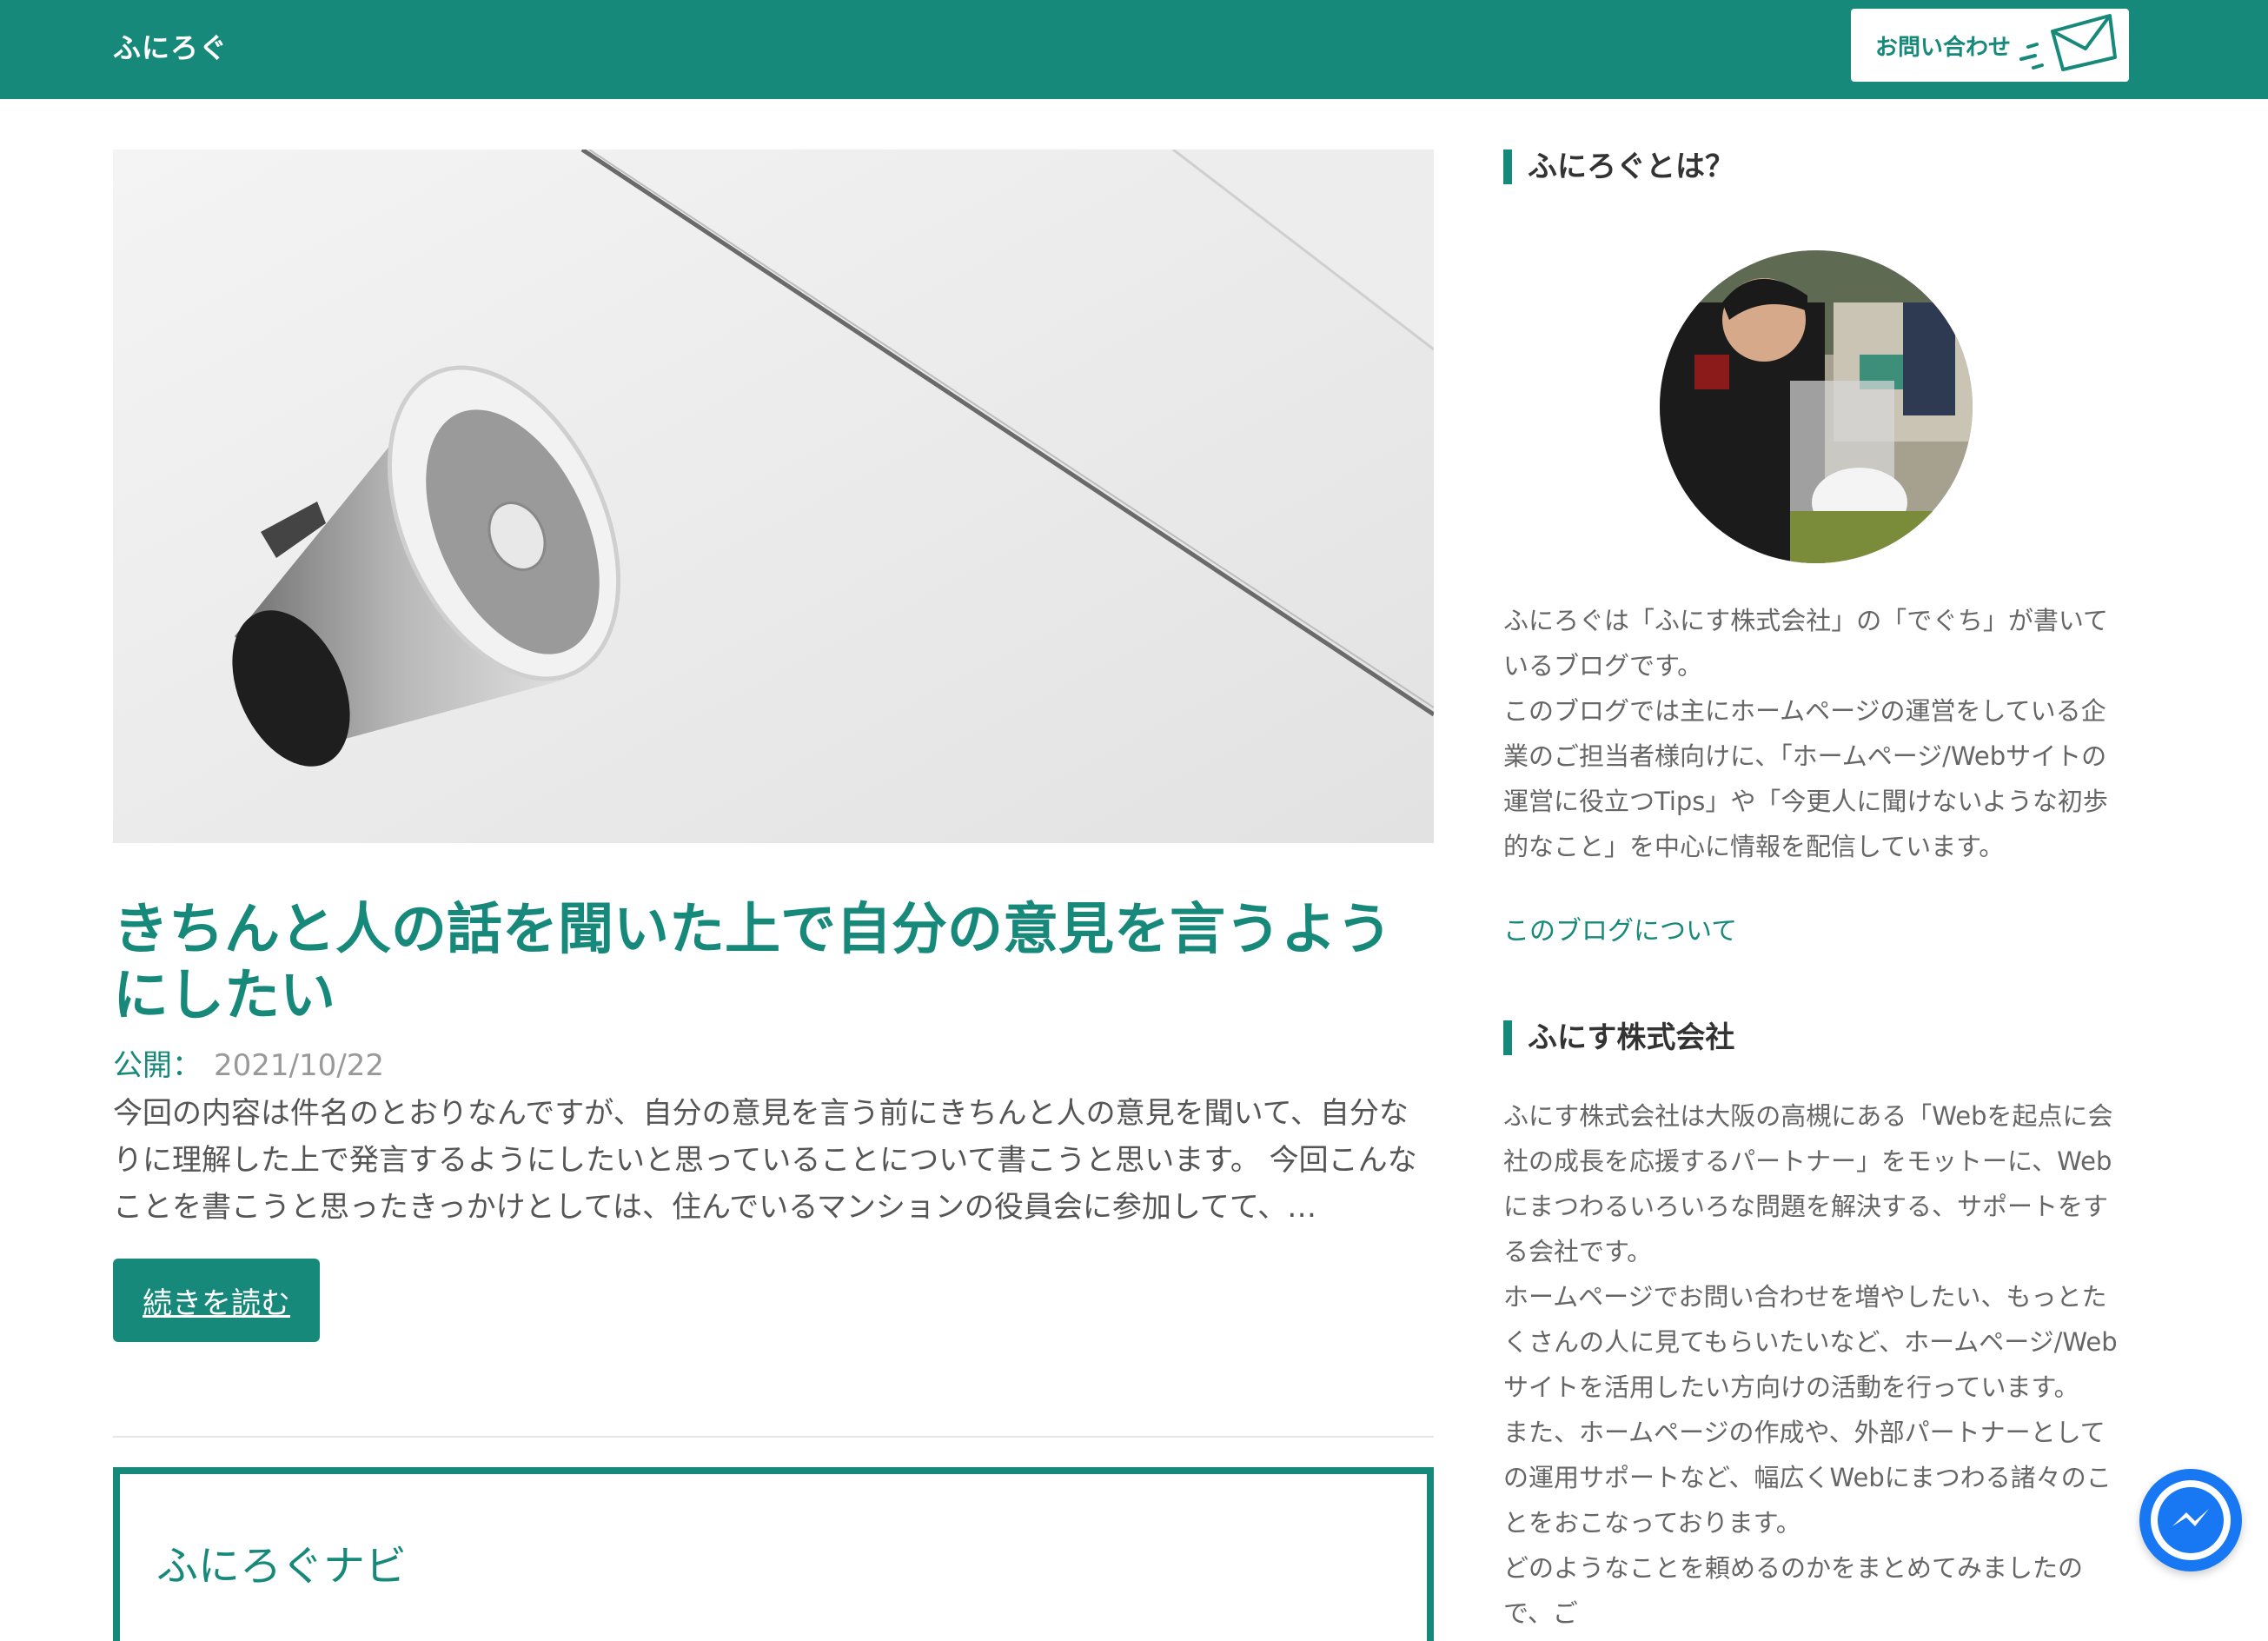 Image resolution: width=2268 pixels, height=1641 pixels. I want to click on contact-button-label: お問い合わせ, so click(1943, 47).